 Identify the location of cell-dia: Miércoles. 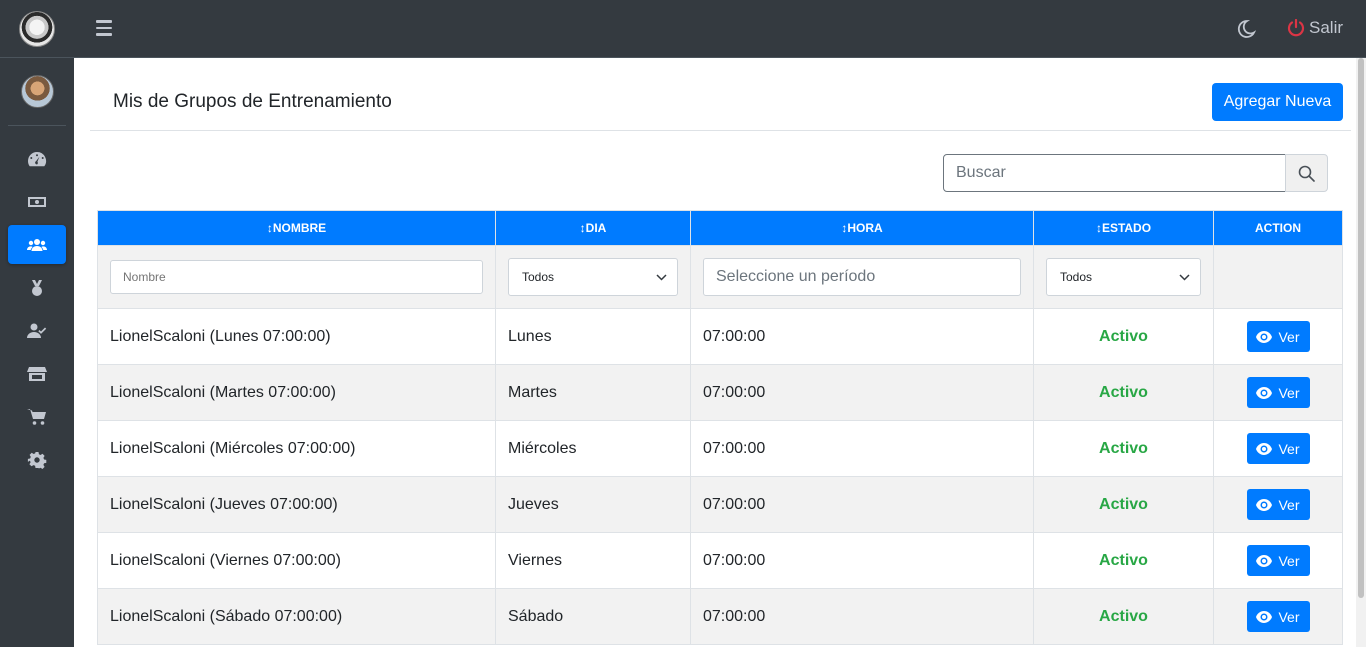
(593, 448).